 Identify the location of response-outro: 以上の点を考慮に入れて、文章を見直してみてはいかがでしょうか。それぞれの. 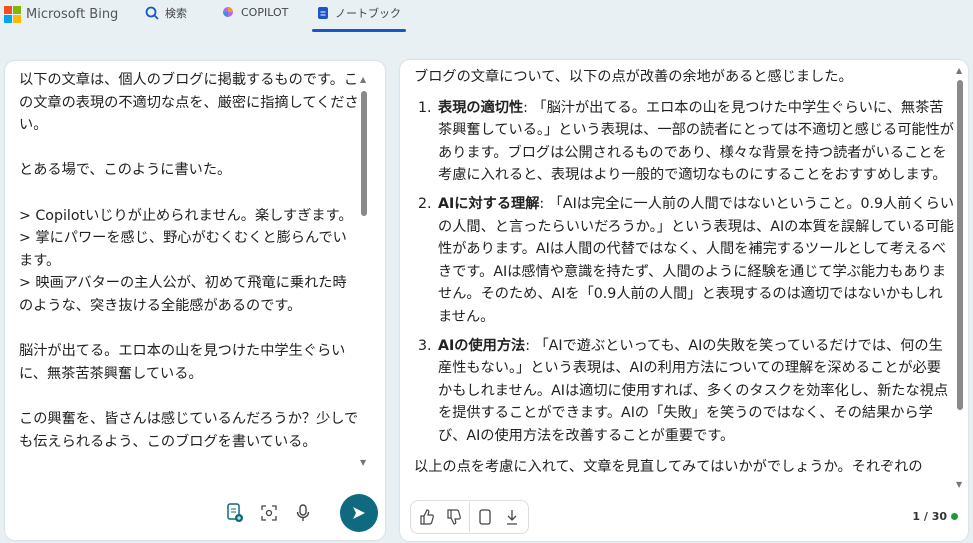
(668, 466).